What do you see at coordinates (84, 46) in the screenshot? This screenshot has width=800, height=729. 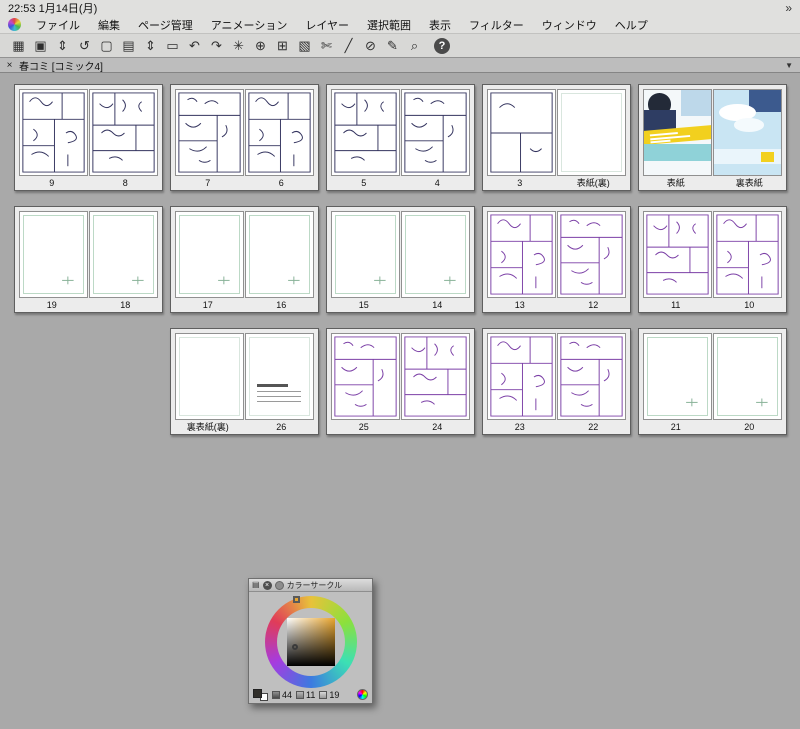 I see `rotate-view-icon: ↺` at bounding box center [84, 46].